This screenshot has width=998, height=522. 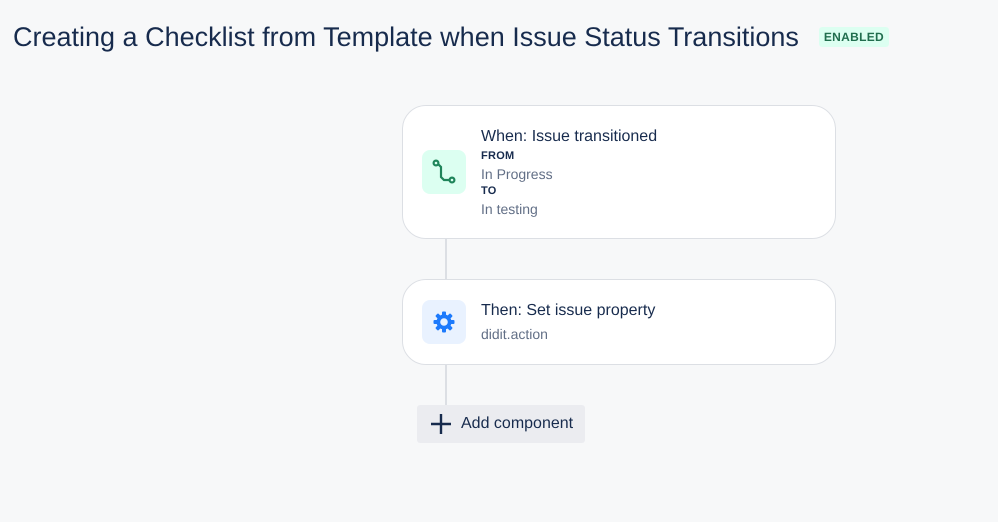 I want to click on plus-icon, so click(x=441, y=424).